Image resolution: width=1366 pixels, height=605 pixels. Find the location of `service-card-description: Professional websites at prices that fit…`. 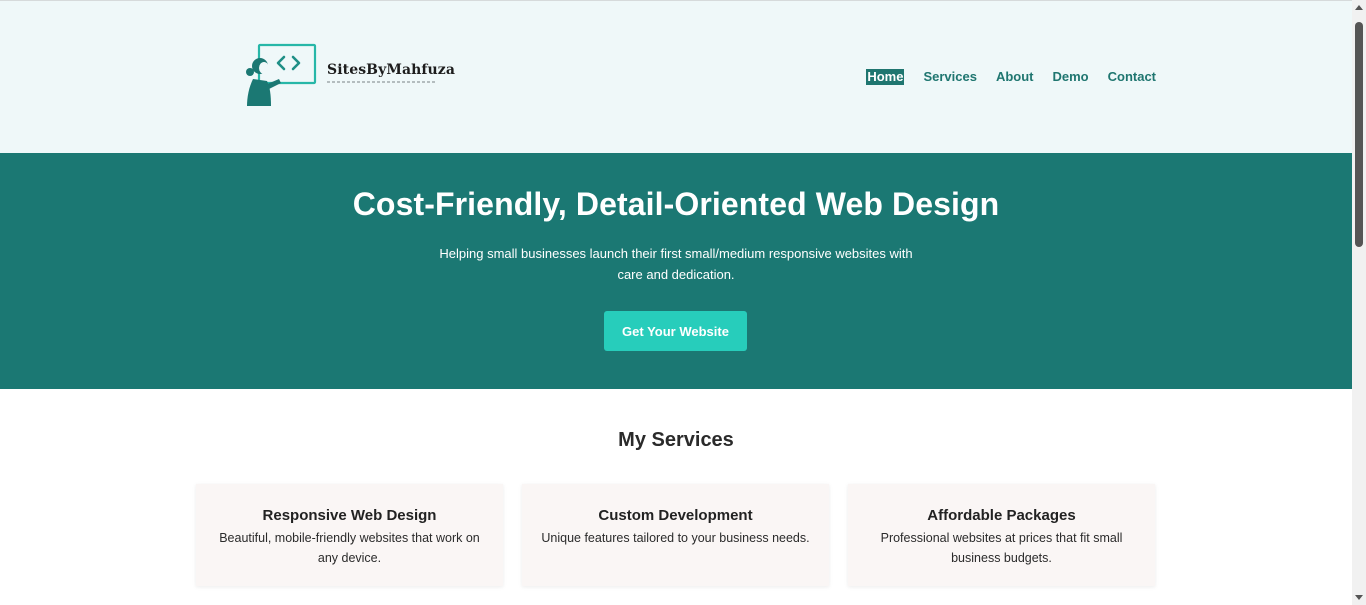

service-card-description: Professional websites at prices that fit… is located at coordinates (1001, 548).